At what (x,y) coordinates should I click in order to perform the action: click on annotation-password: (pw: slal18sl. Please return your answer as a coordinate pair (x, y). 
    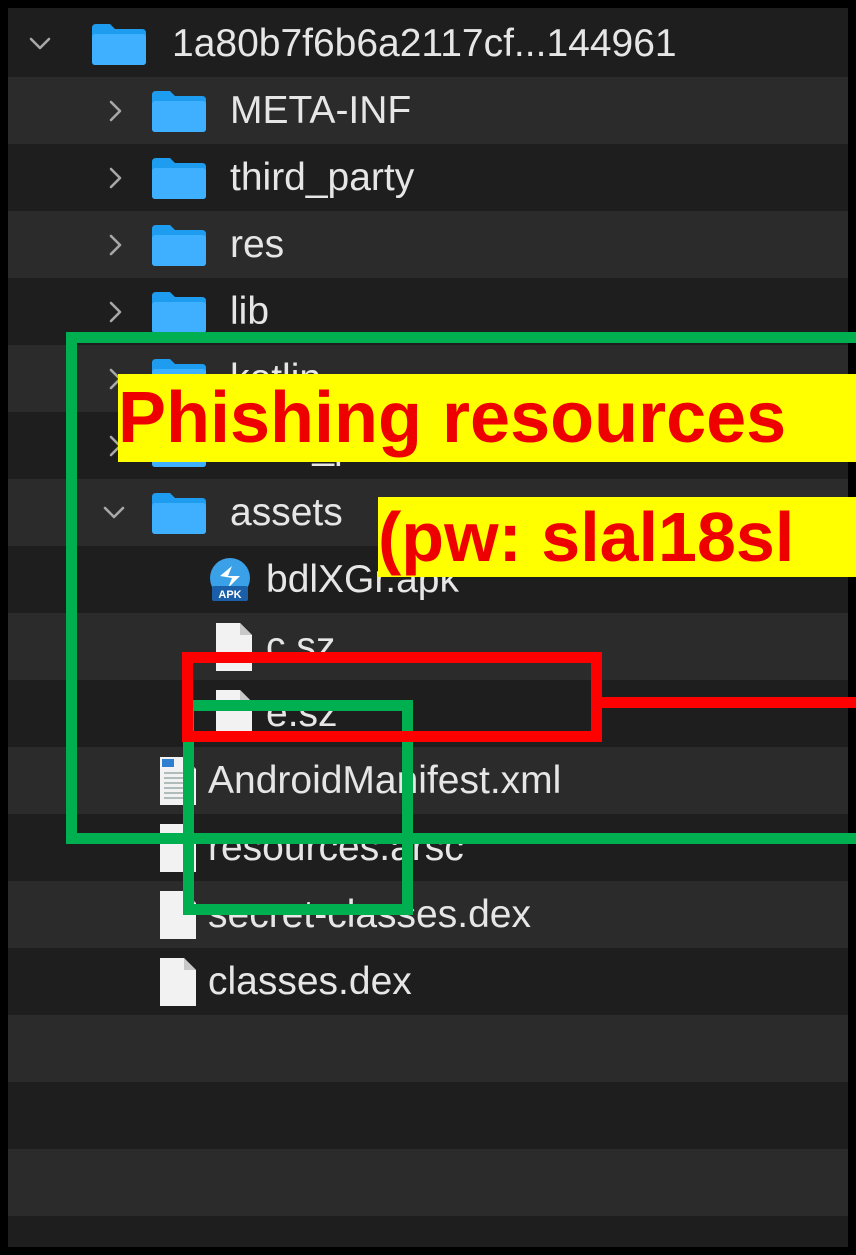
    Looking at the image, I should click on (617, 537).